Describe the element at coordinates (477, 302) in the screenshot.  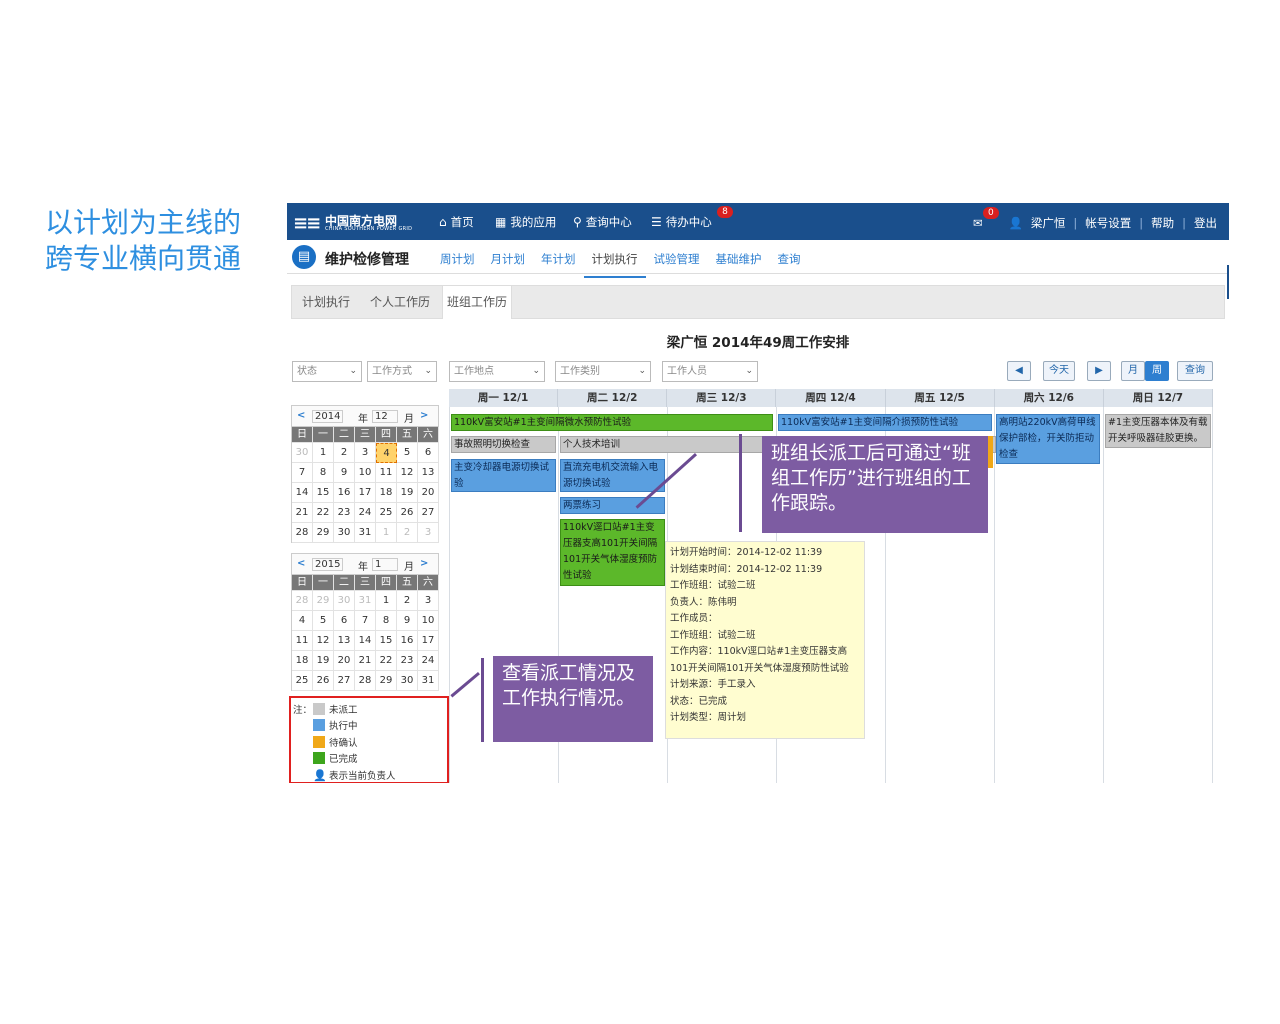
I see `tab-team-calendar: 班组工作历` at that location.